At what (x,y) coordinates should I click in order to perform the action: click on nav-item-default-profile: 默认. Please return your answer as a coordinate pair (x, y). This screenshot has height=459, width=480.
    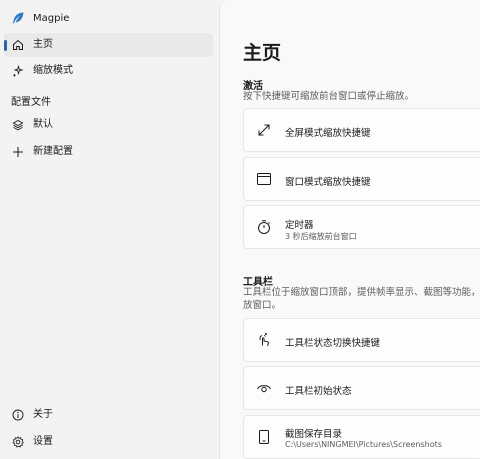
    Looking at the image, I should click on (108, 125).